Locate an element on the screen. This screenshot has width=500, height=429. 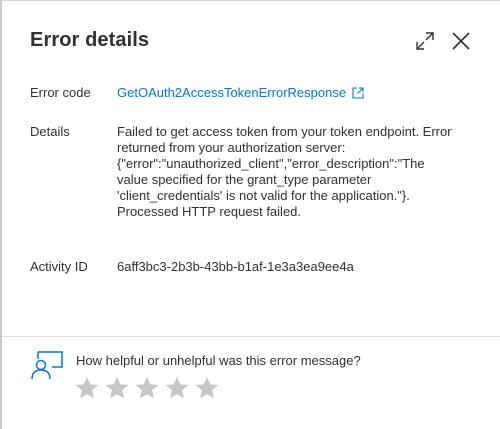
header-actions is located at coordinates (443, 41).